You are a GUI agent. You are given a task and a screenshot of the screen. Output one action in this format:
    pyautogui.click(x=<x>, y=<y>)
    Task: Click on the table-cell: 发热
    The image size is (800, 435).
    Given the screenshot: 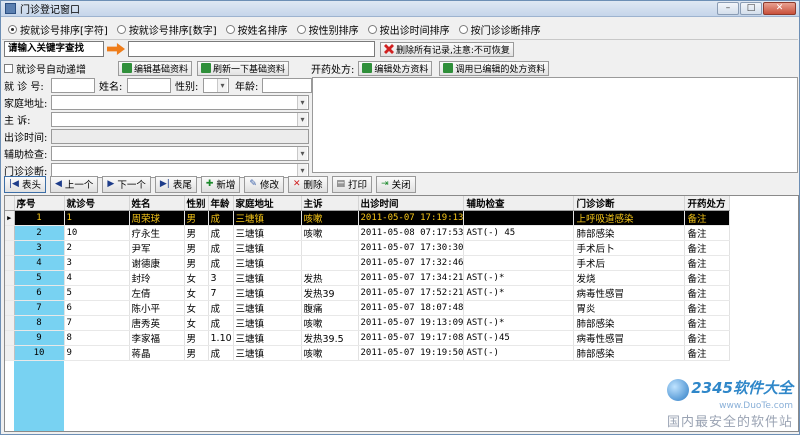 What is the action you would take?
    pyautogui.click(x=330, y=278)
    